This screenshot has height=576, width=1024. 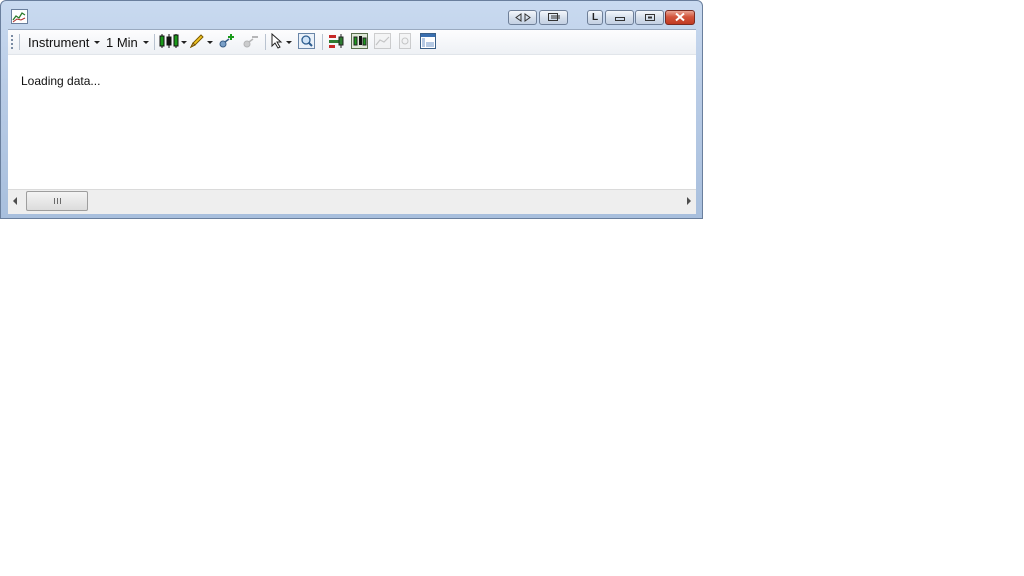 I want to click on interval-label: 1 Min, so click(x=122, y=42).